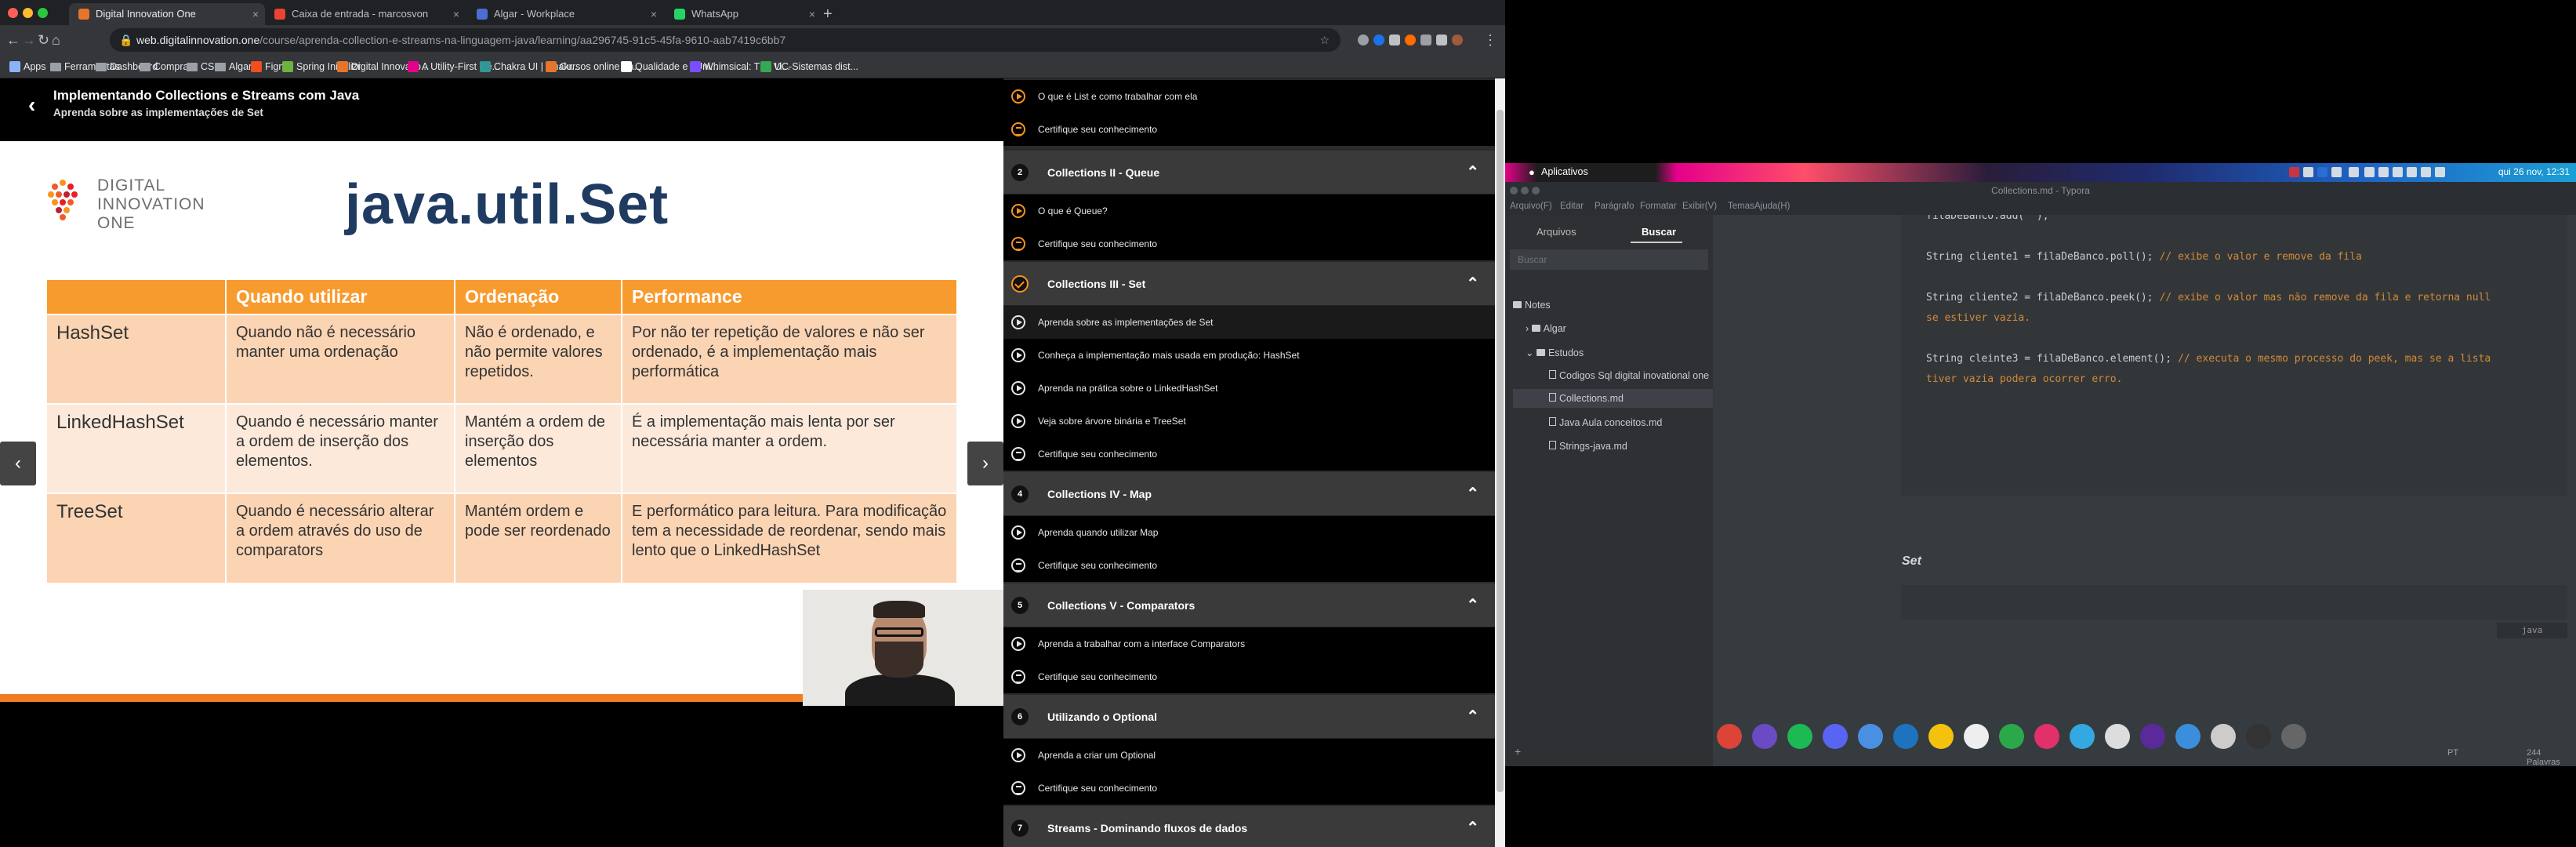 The image size is (2576, 847). Describe the element at coordinates (1532, 305) in the screenshot. I see `tree-item-notes: Notes` at that location.